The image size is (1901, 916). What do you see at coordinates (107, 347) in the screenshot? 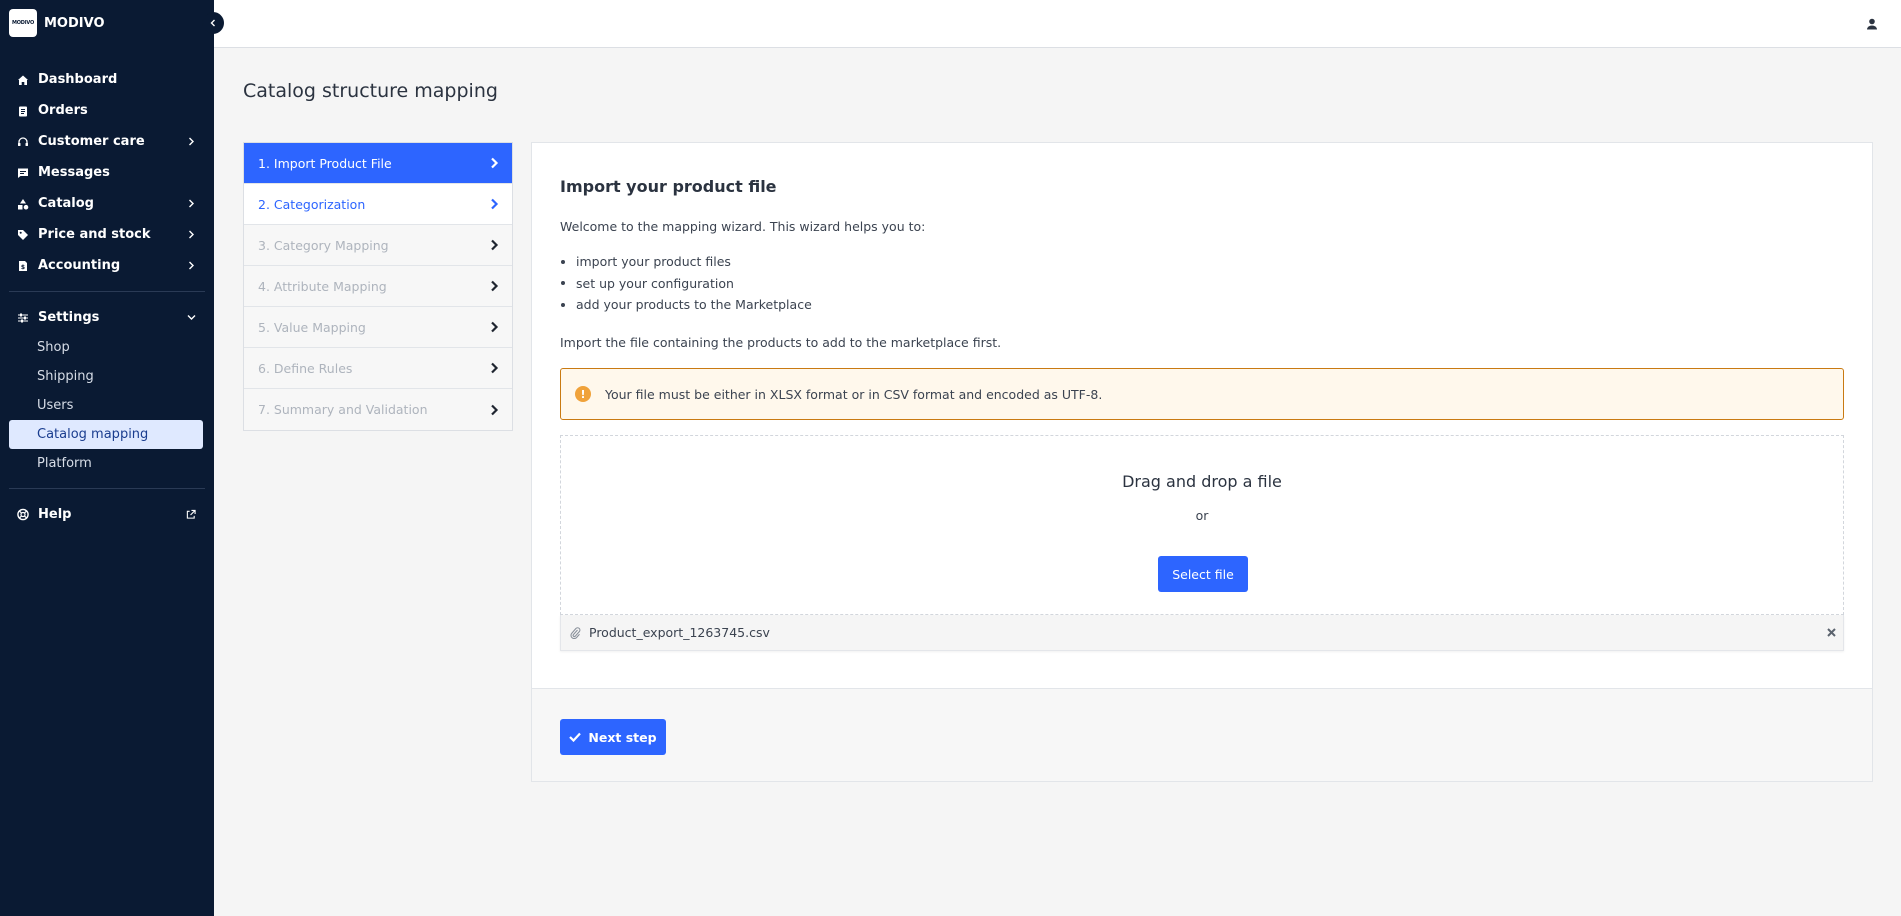
I see `sidebar-subitem-shop: Shop` at bounding box center [107, 347].